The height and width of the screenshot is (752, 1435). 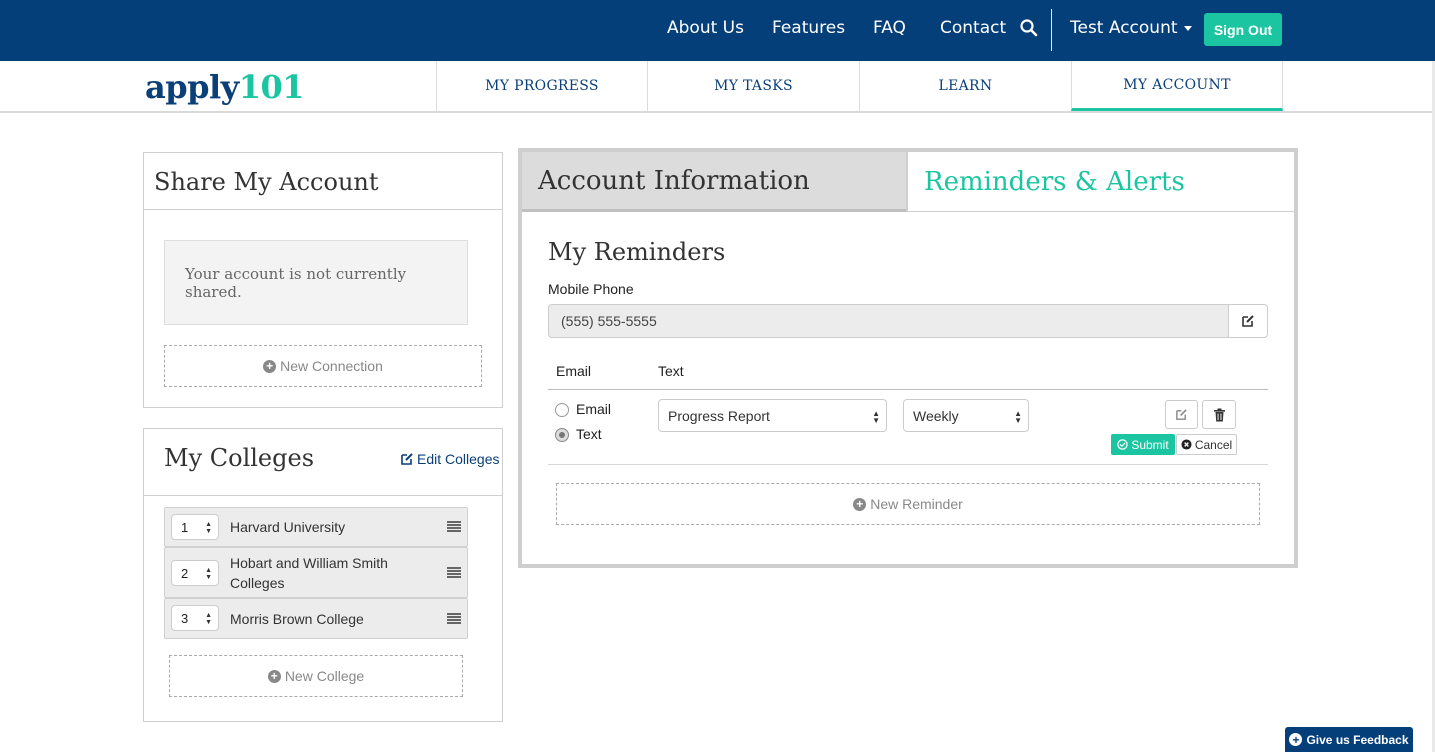 What do you see at coordinates (965, 86) in the screenshot?
I see `tab-learn: LEARN` at bounding box center [965, 86].